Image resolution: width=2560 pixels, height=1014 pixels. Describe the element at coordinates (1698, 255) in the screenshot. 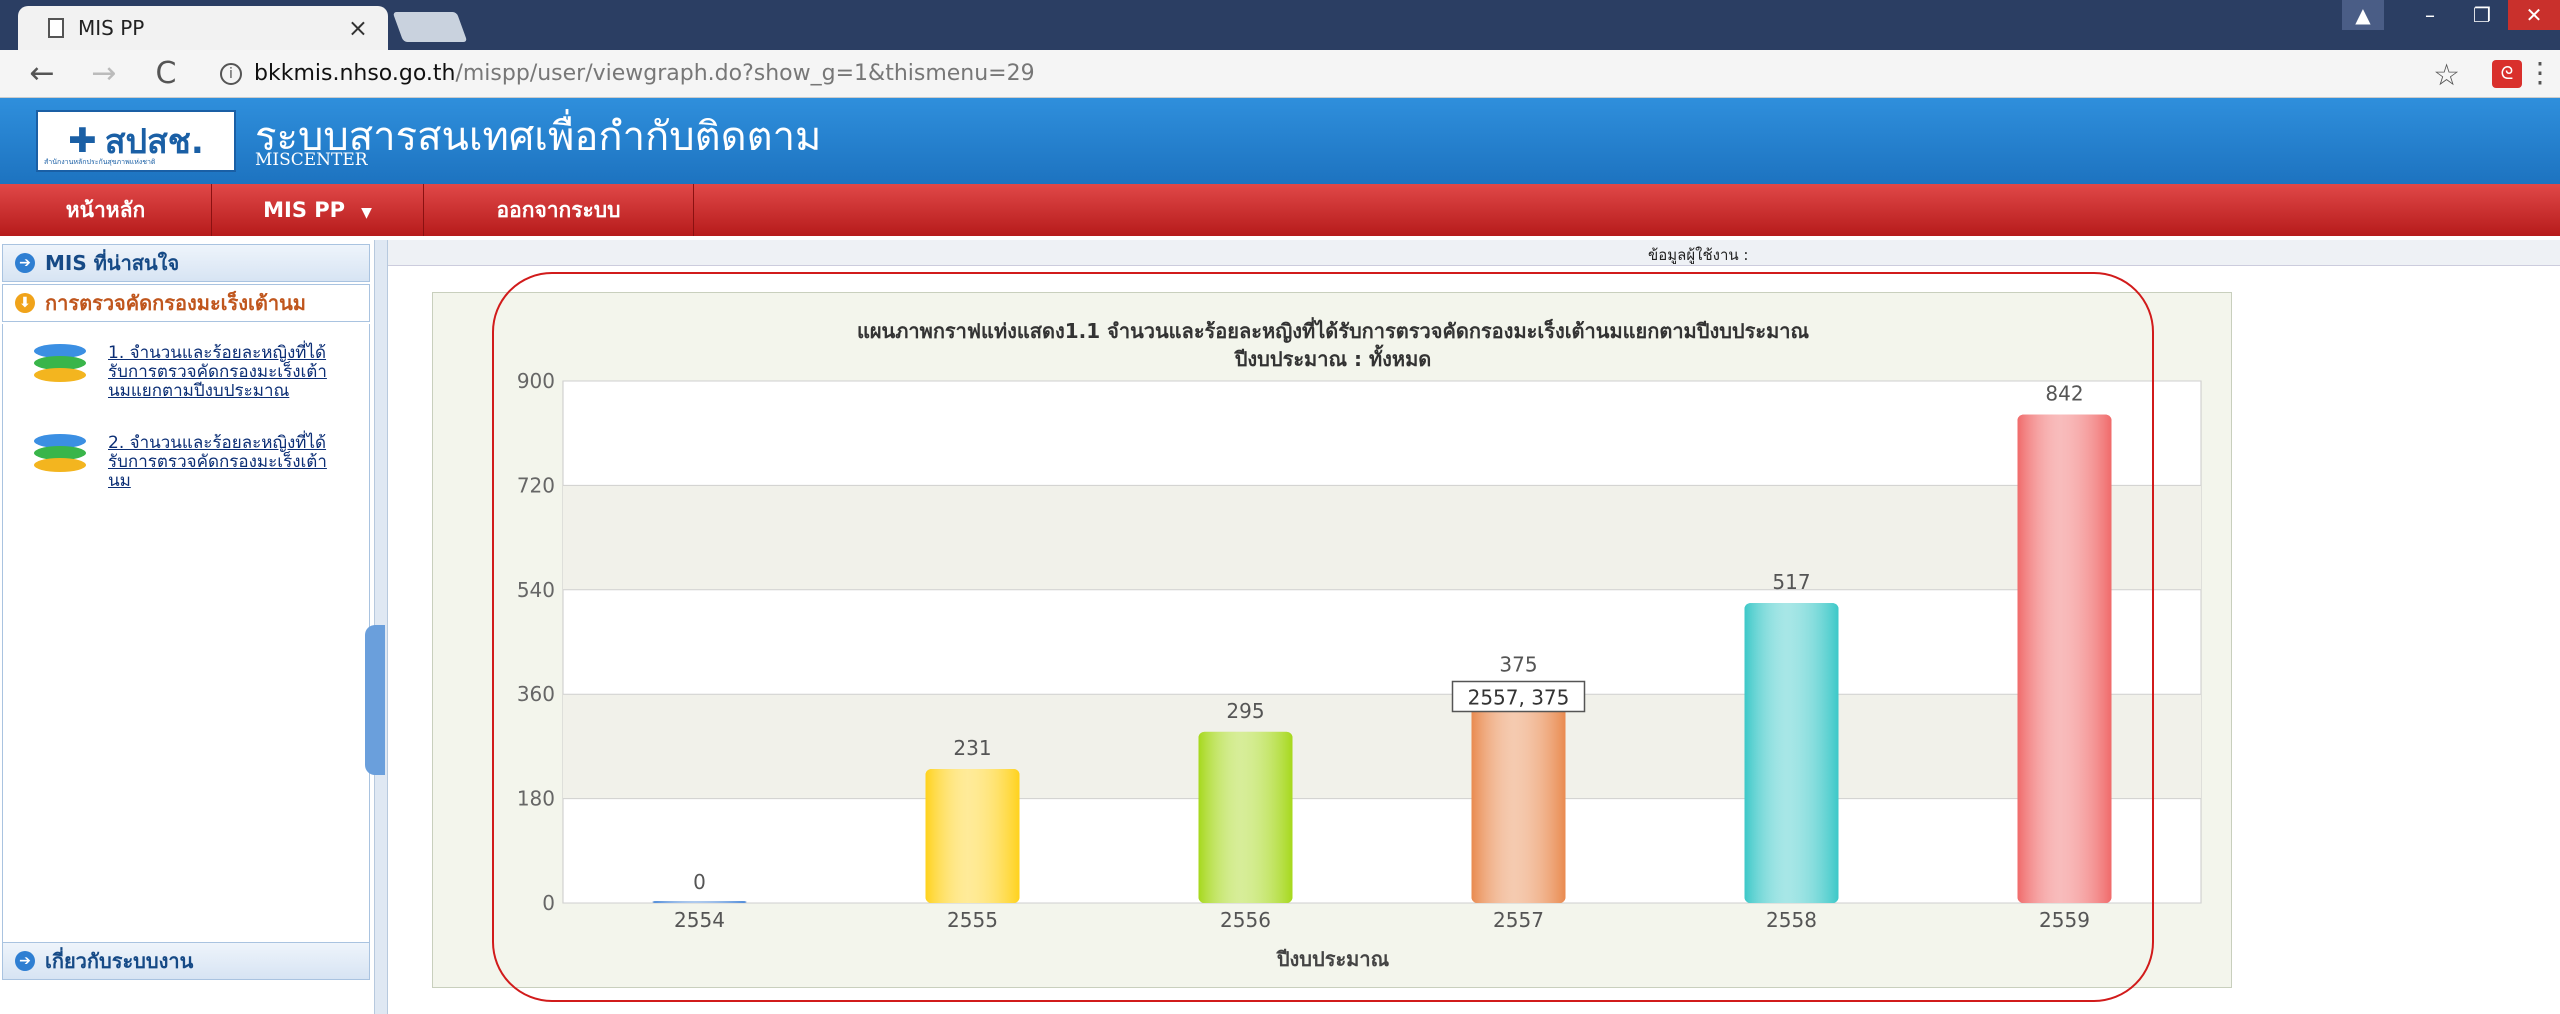

I see `user-info-label: ข้อมูลผู้ใช้งาน :` at that location.